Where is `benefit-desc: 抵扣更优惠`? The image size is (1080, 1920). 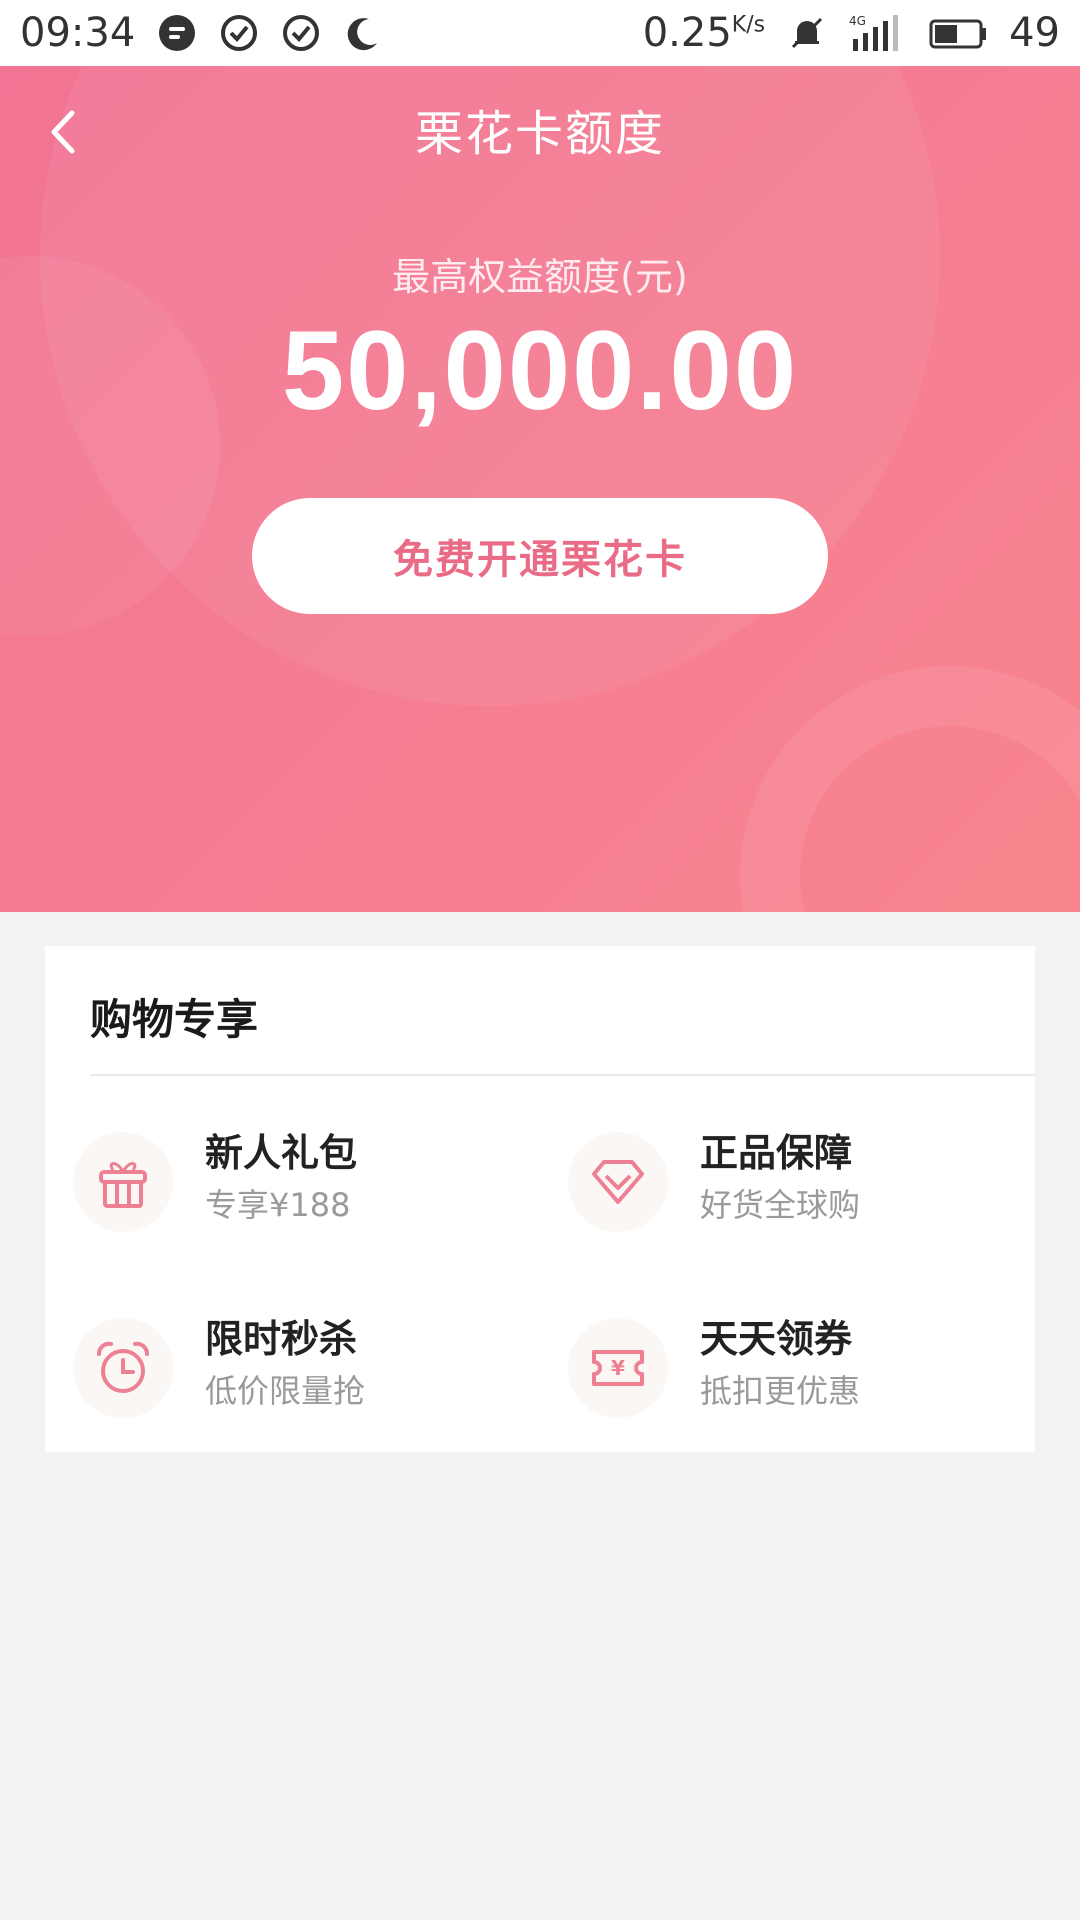 benefit-desc: 抵扣更优惠 is located at coordinates (780, 1391).